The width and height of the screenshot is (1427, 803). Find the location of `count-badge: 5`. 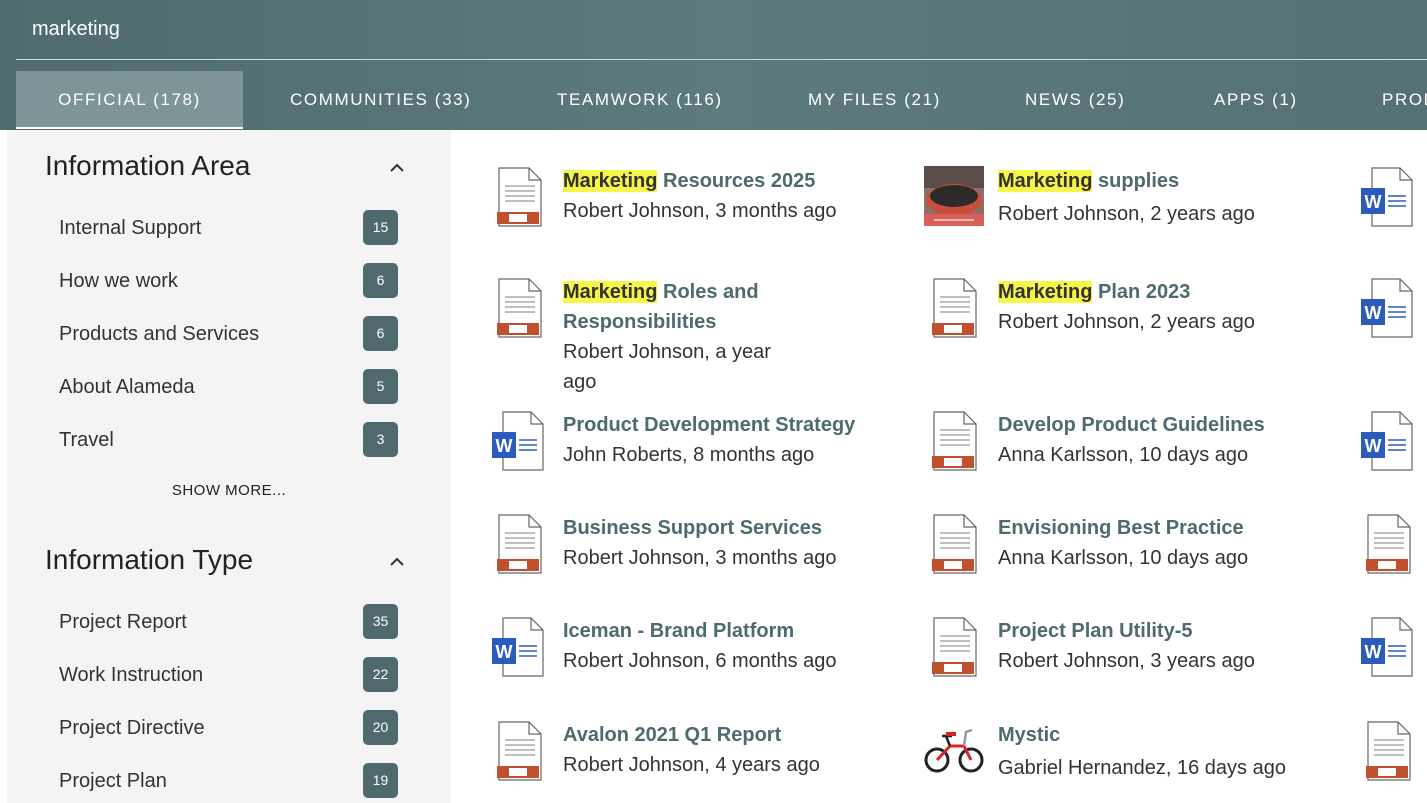

count-badge: 5 is located at coordinates (380, 386).